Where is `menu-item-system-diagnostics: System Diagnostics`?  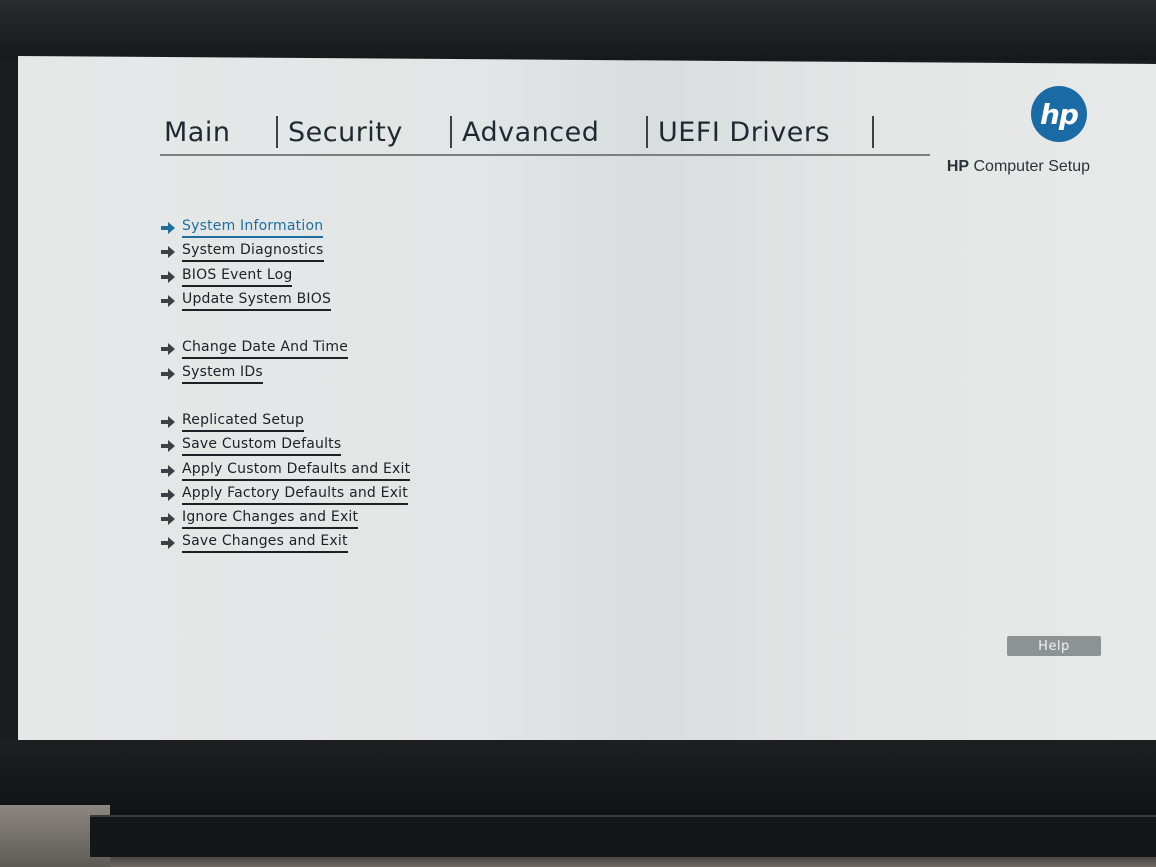 menu-item-system-diagnostics: System Diagnostics is located at coordinates (370, 252).